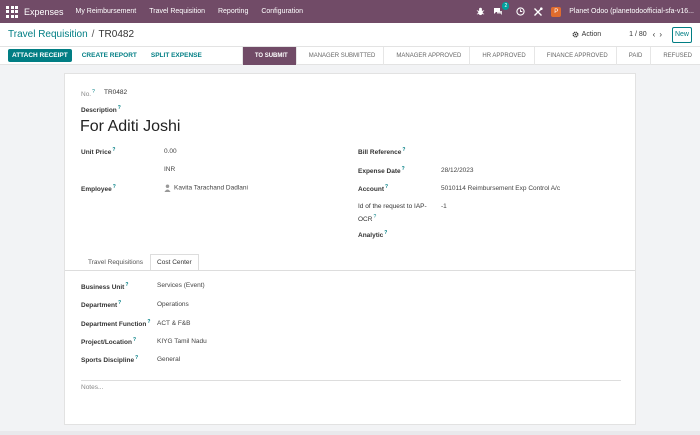 This screenshot has height=435, width=700. I want to click on pager-prev-icon: ‹, so click(654, 34).